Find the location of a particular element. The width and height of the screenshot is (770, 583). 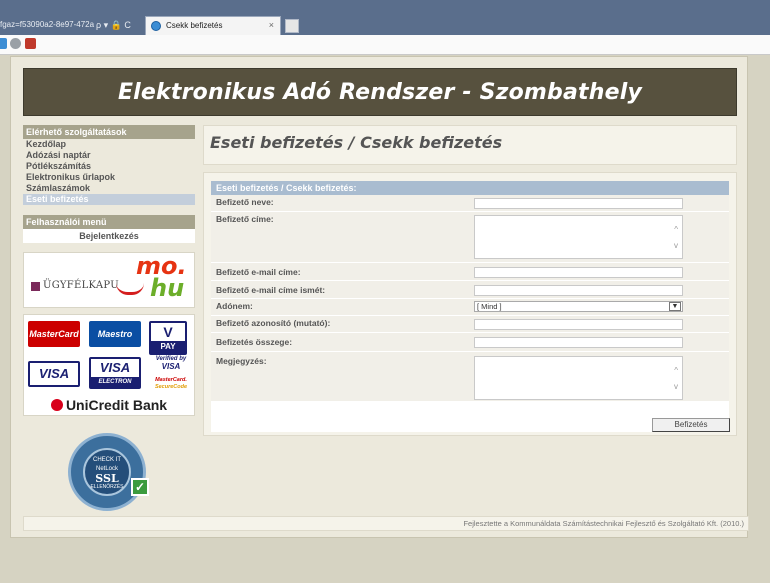

site-banner: Elektronikus Adó Rendszer - Szombathely is located at coordinates (380, 92).